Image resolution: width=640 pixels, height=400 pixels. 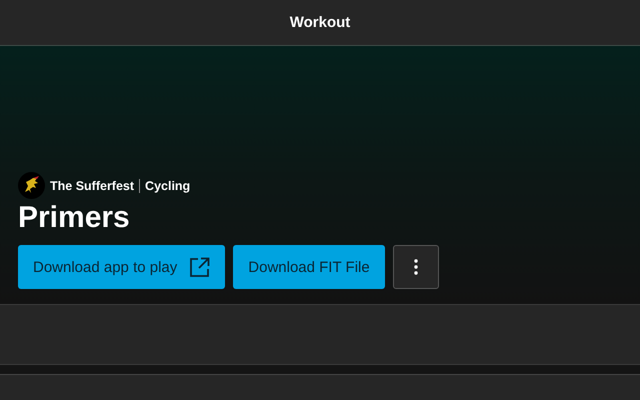 What do you see at coordinates (309, 267) in the screenshot?
I see `download-button: Download FIT File` at bounding box center [309, 267].